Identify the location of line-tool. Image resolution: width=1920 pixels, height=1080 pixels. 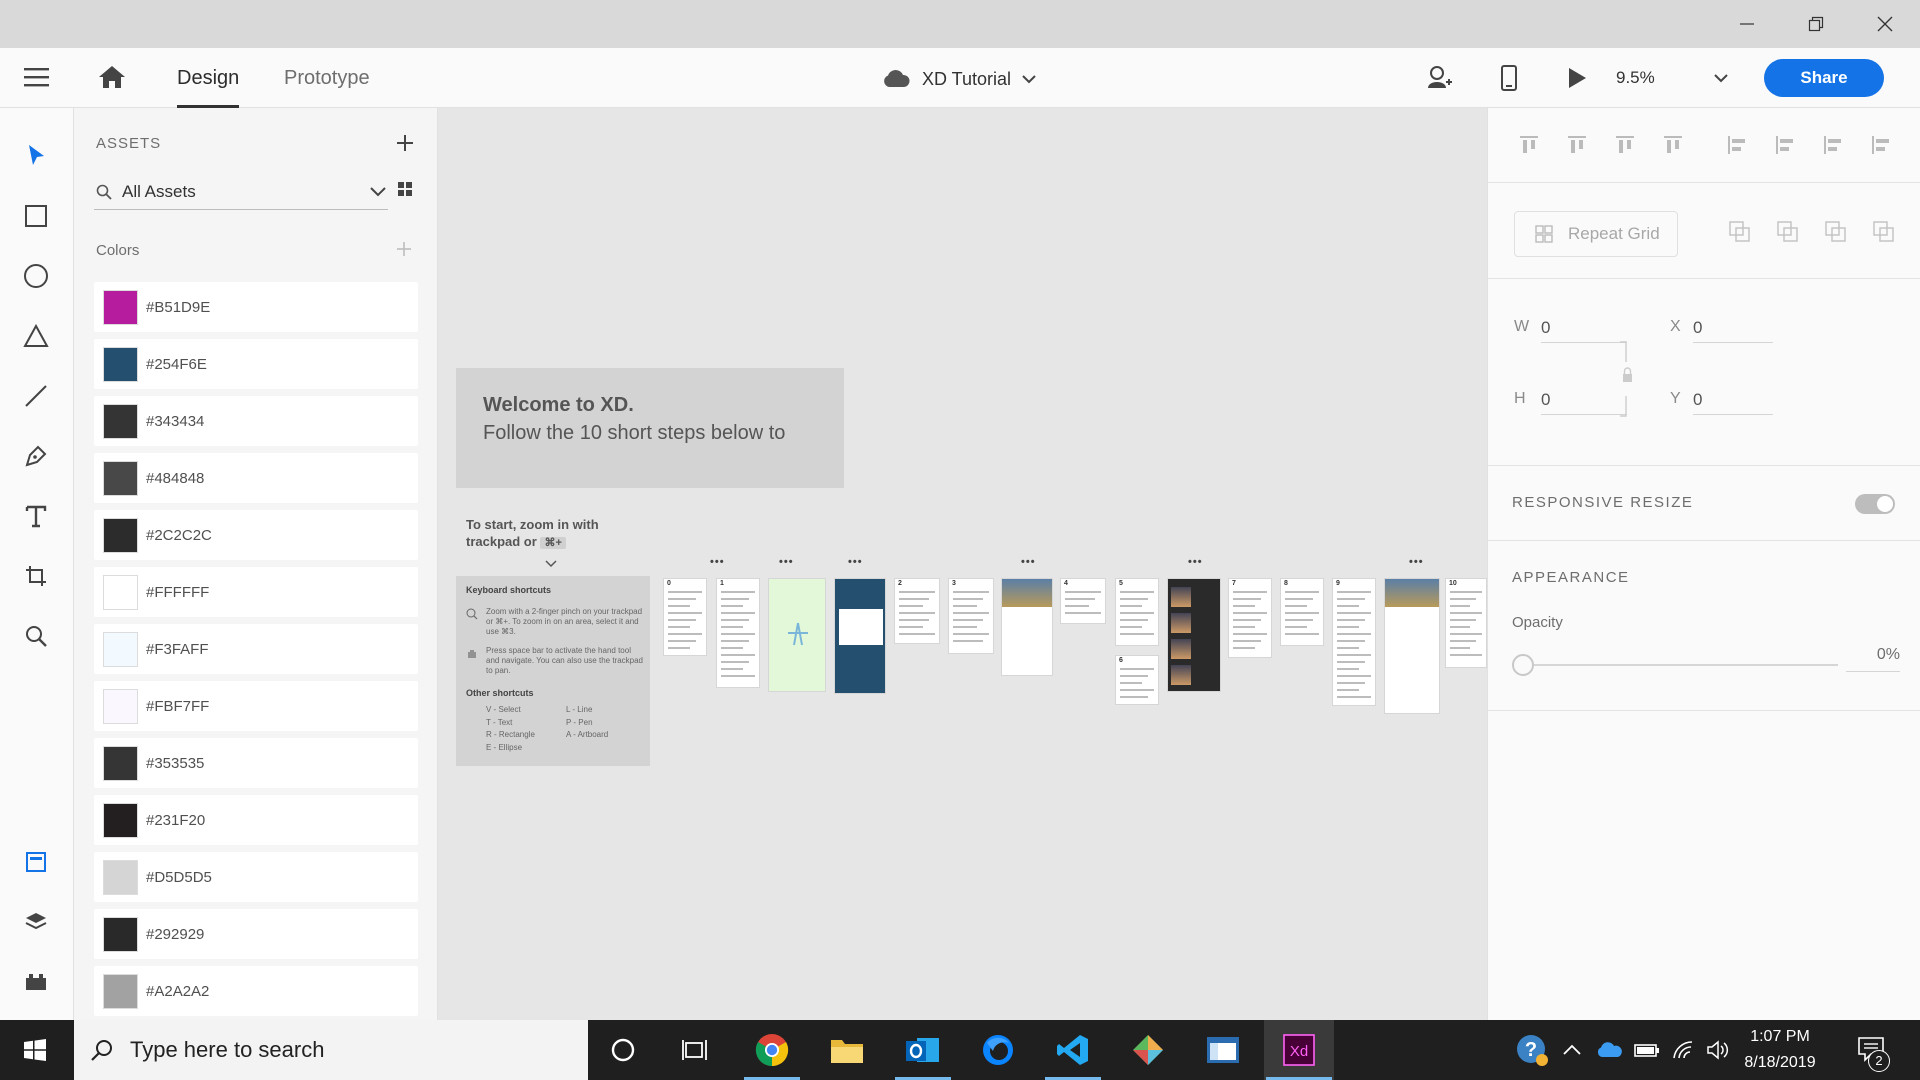
(36, 396).